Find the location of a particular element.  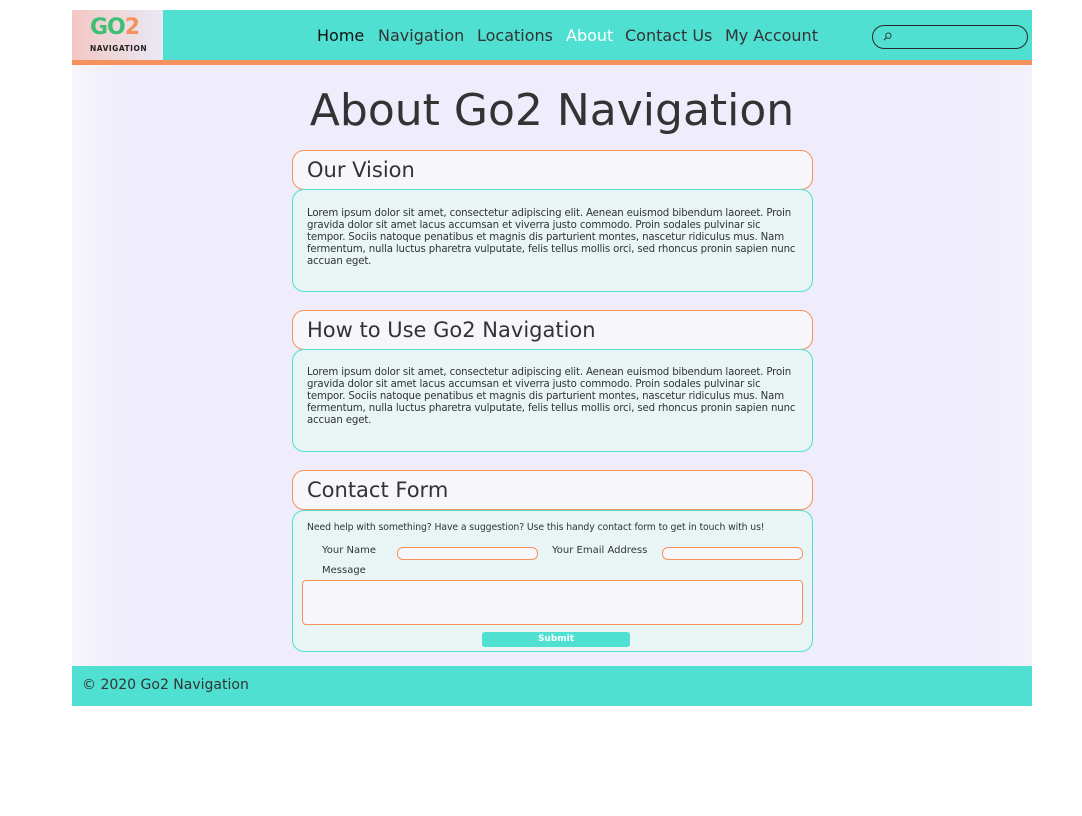

logo-wordmark: GO2 is located at coordinates (115, 27).